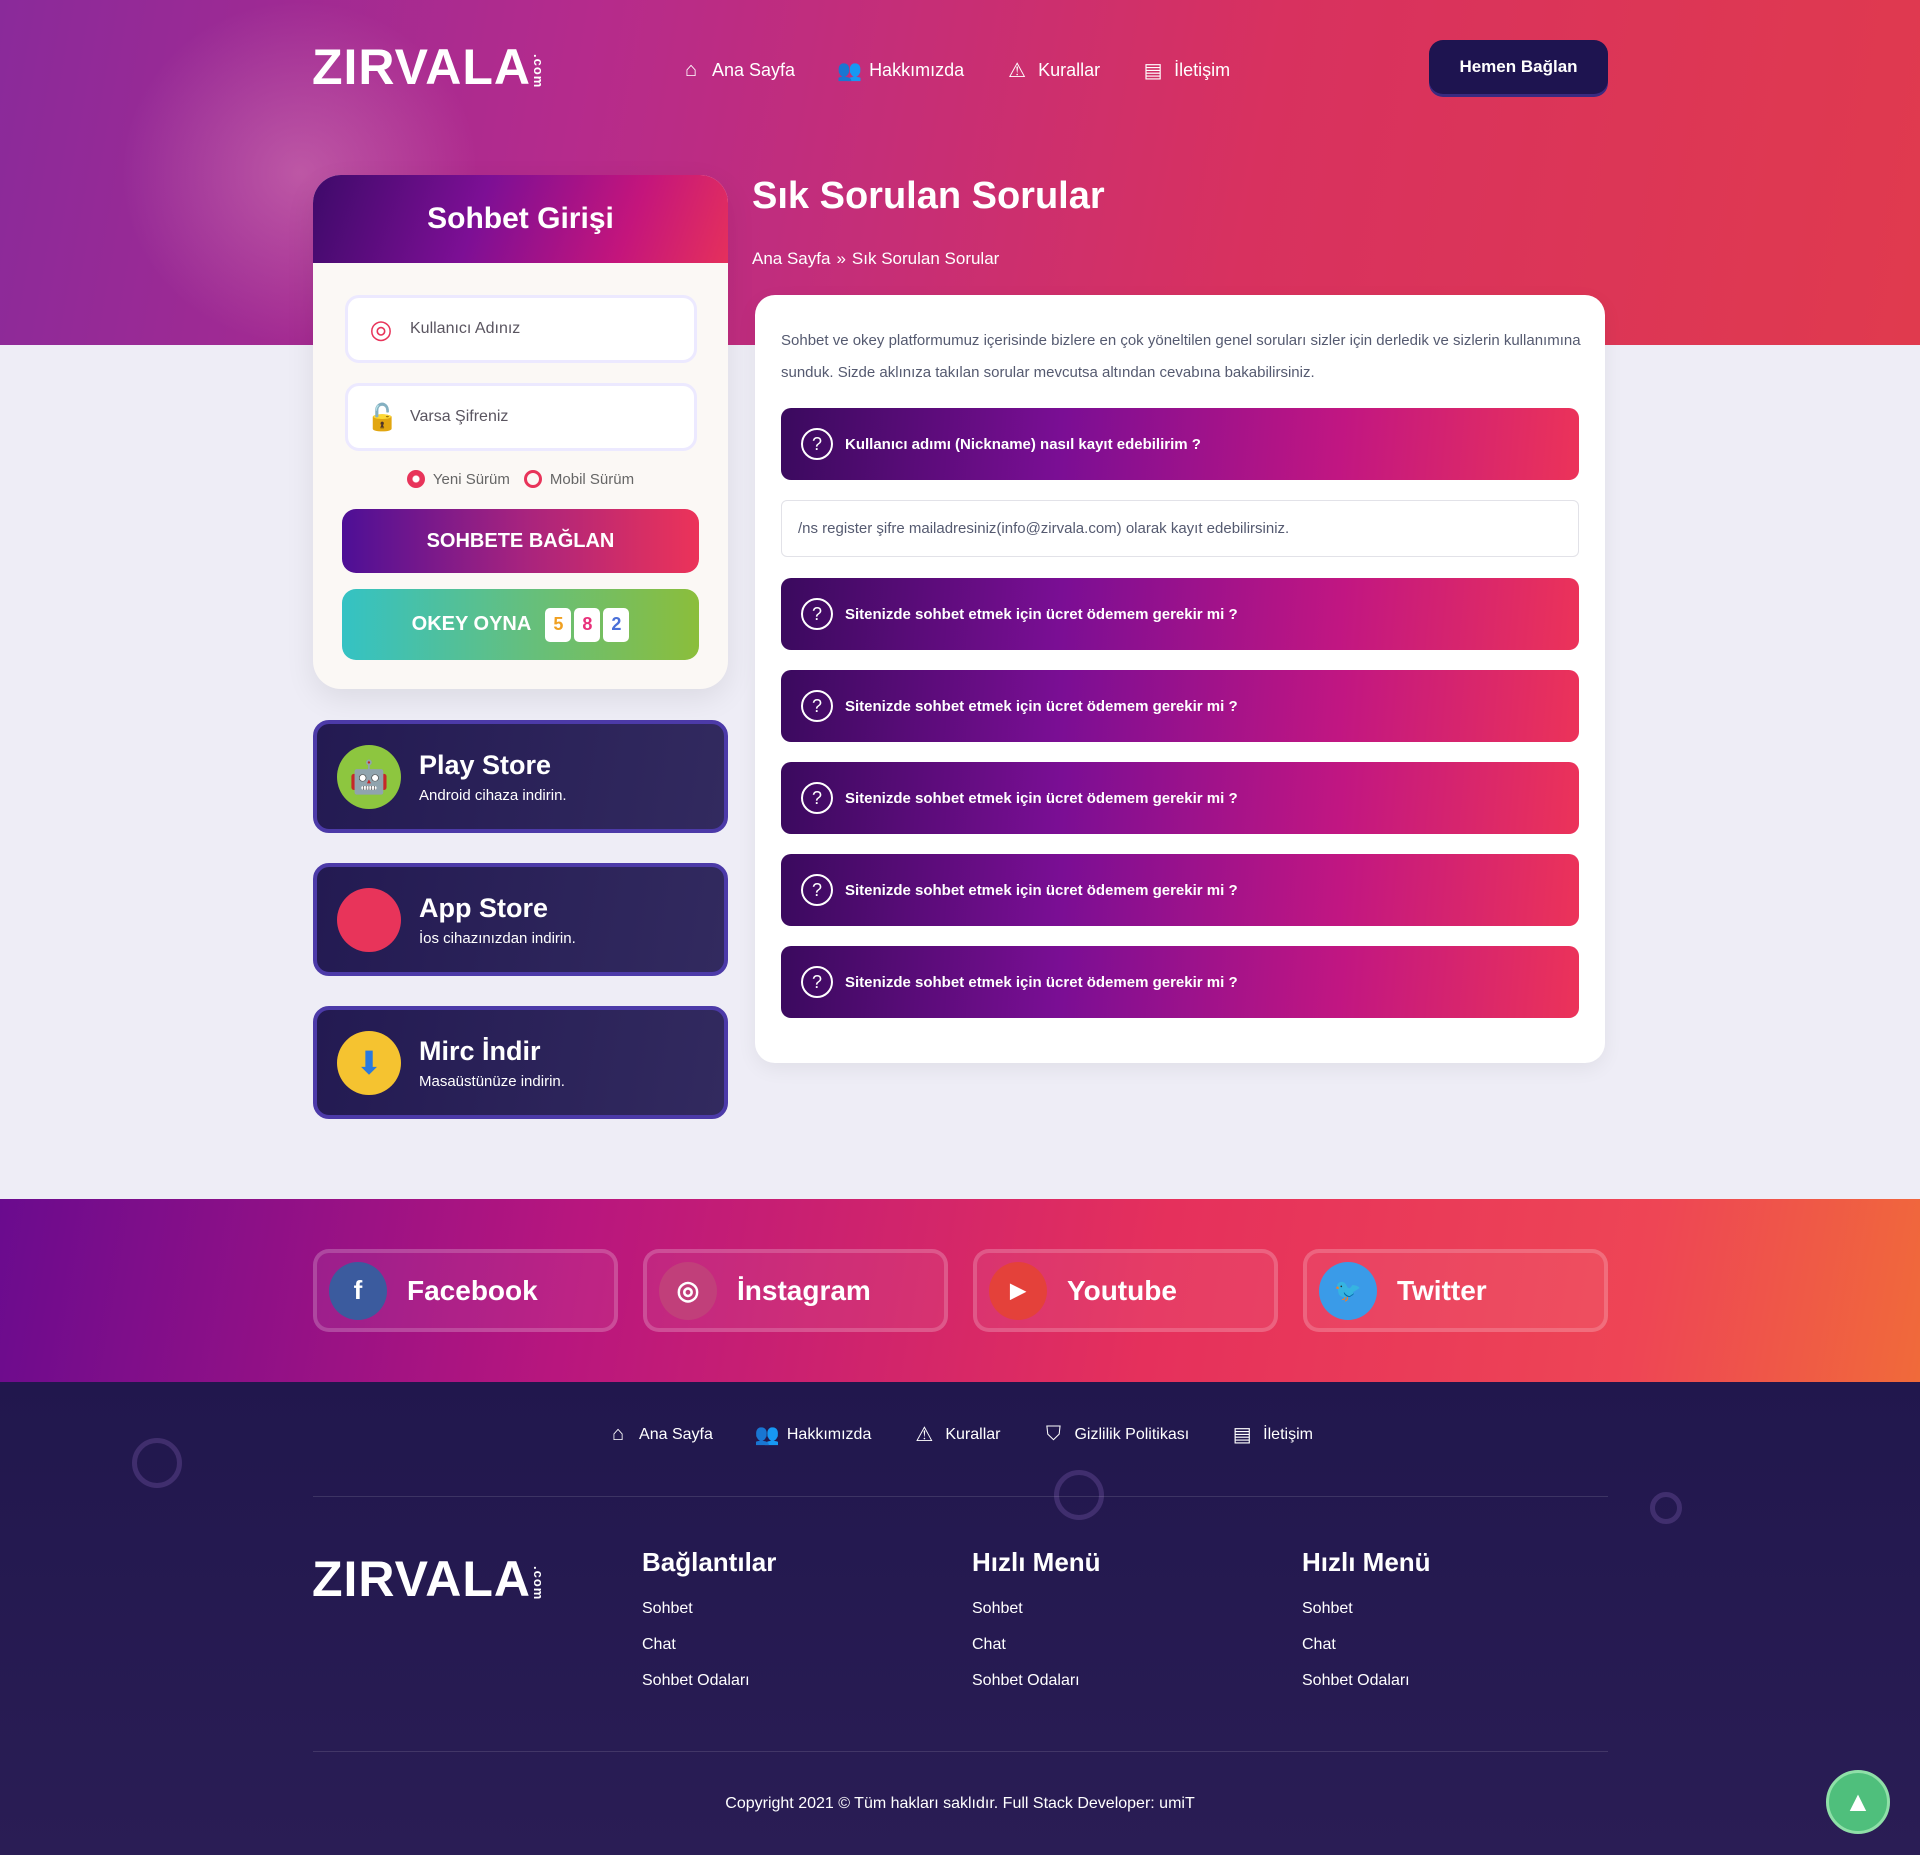 Image resolution: width=1920 pixels, height=1855 pixels. Describe the element at coordinates (369, 1062) in the screenshot. I see `download-icon: ⬇` at that location.